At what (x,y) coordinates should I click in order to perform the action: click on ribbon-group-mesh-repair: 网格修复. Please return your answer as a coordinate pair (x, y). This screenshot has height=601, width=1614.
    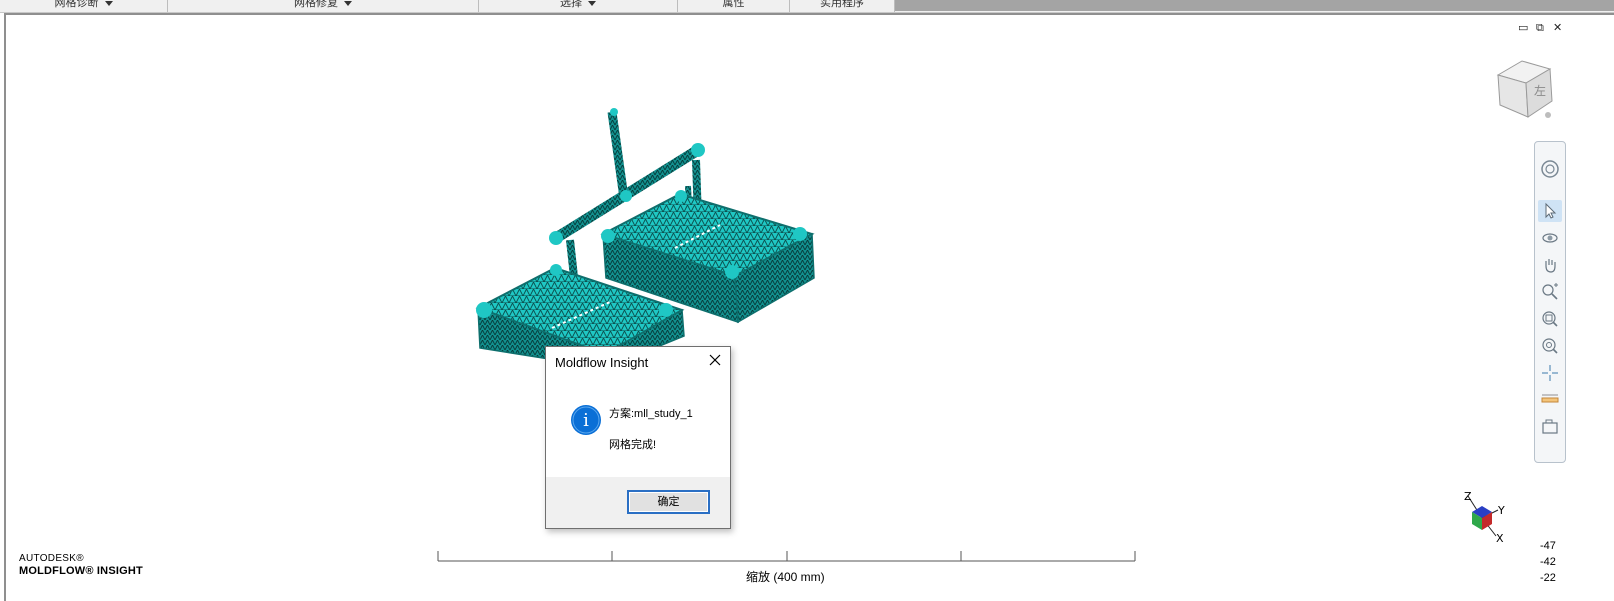
    Looking at the image, I should click on (323, 6).